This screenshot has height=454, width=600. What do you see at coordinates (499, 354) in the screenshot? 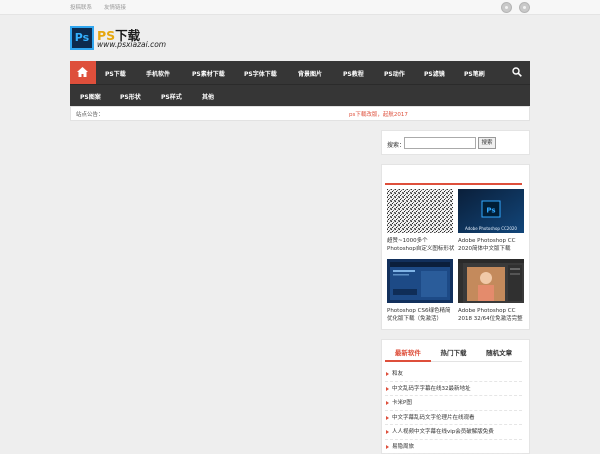
I see `tab-random-articles: 随机文章` at bounding box center [499, 354].